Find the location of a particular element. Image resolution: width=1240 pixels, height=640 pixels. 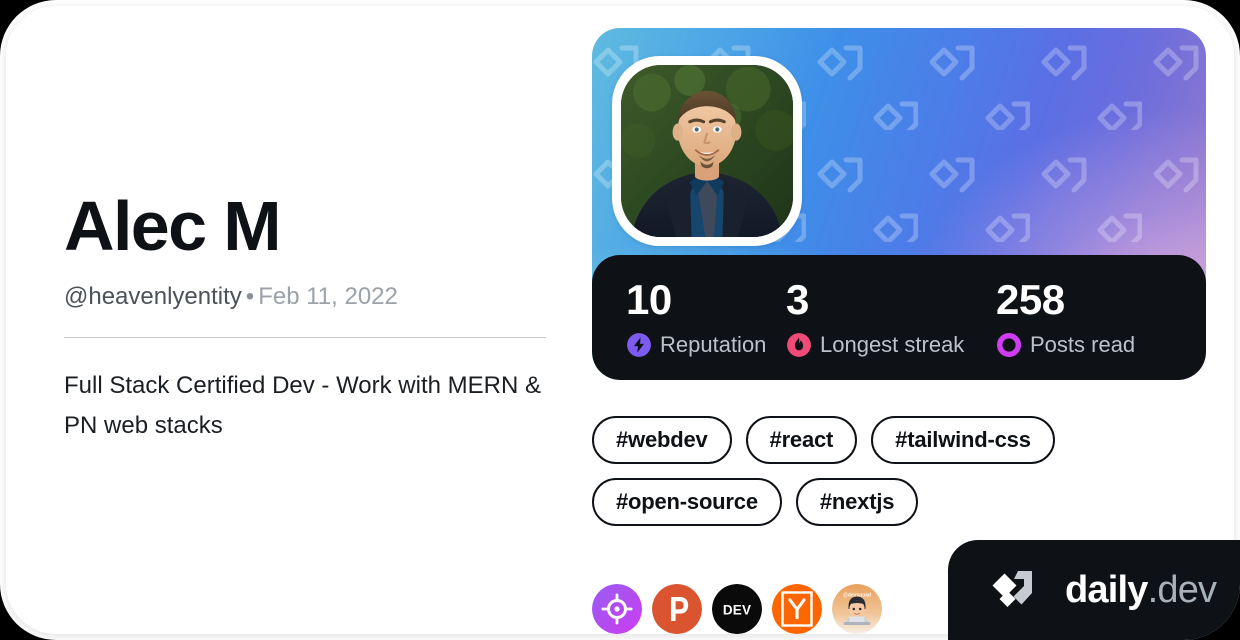

tag-chip: #webdev is located at coordinates (662, 440).